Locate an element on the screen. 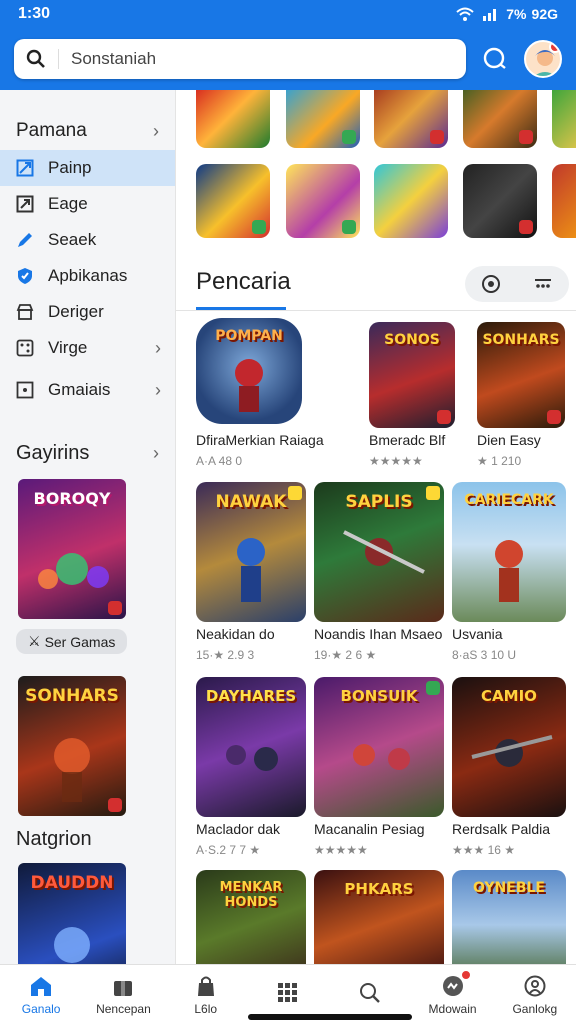 The width and height of the screenshot is (576, 1024). chip-row: ⚔ Ser Gamas is located at coordinates (87, 641).